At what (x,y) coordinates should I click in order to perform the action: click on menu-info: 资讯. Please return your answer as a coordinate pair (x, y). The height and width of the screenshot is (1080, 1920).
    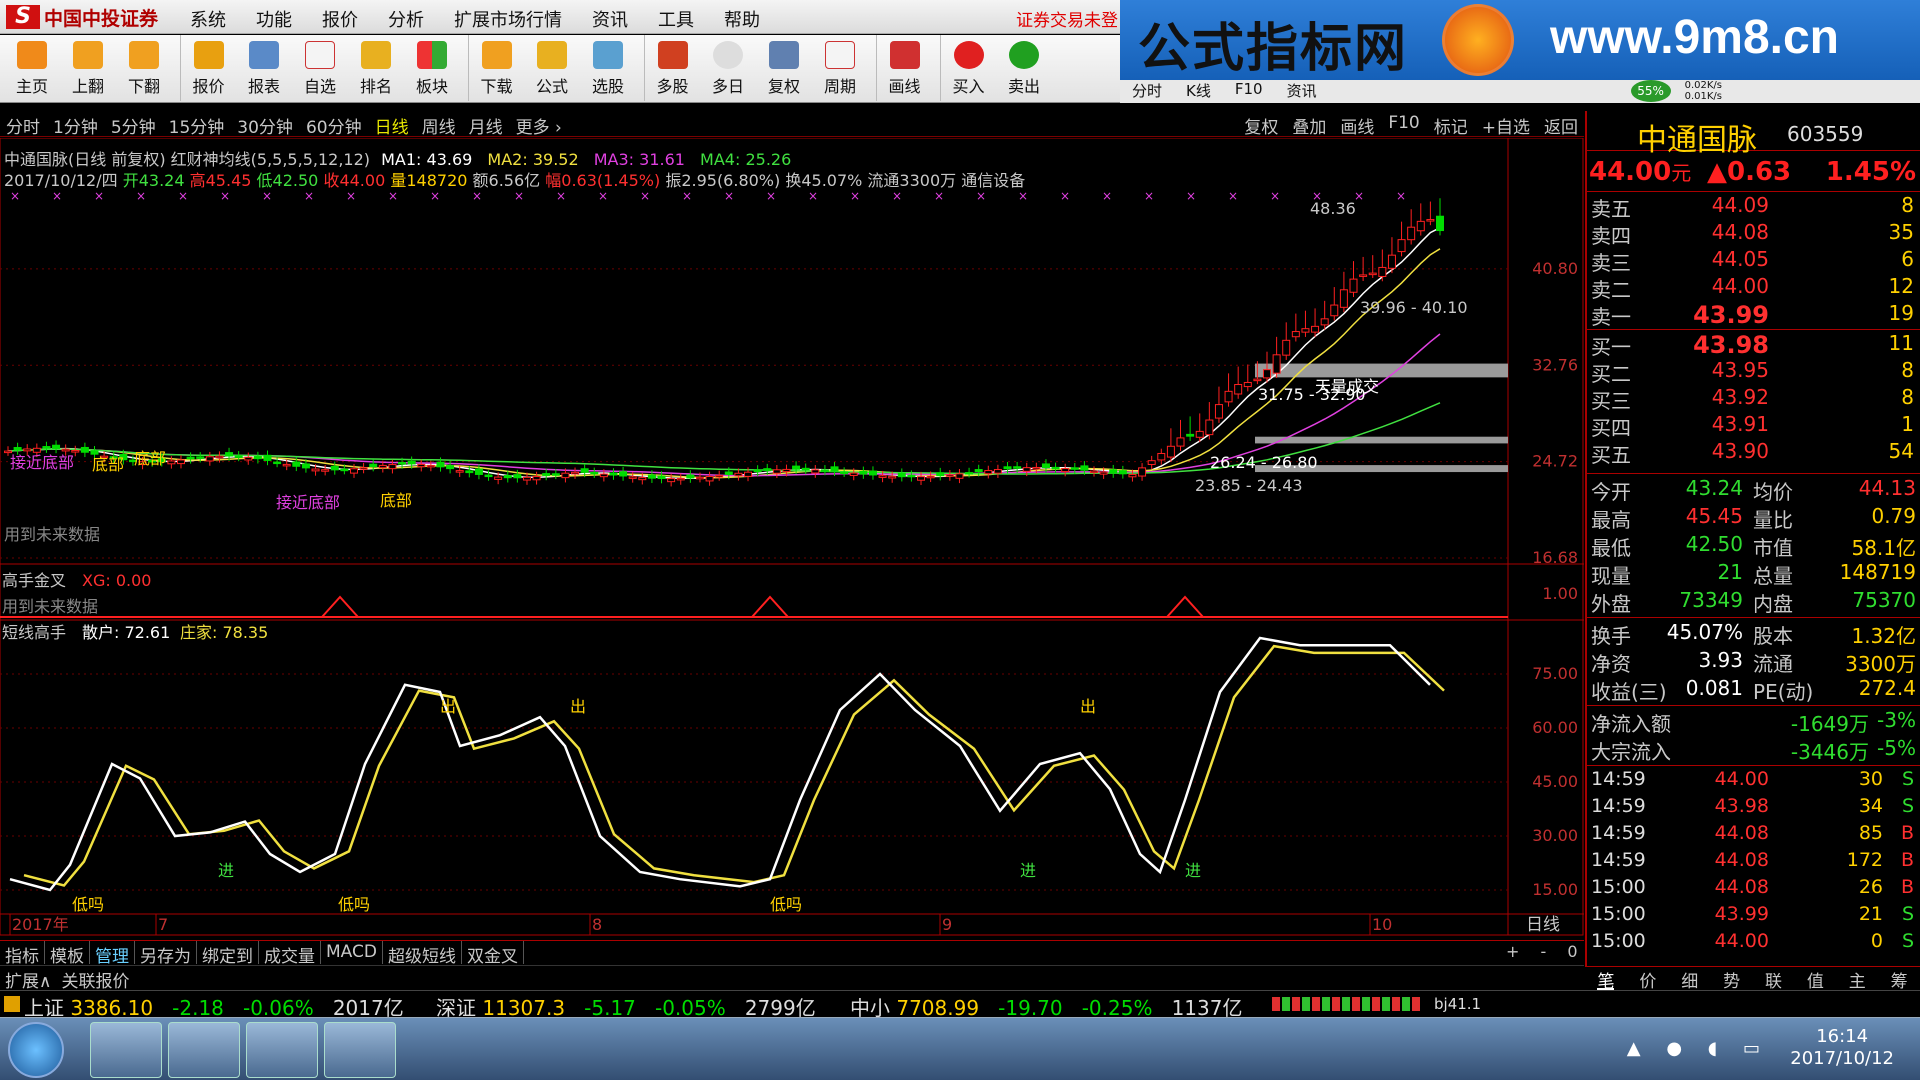
    Looking at the image, I should click on (610, 19).